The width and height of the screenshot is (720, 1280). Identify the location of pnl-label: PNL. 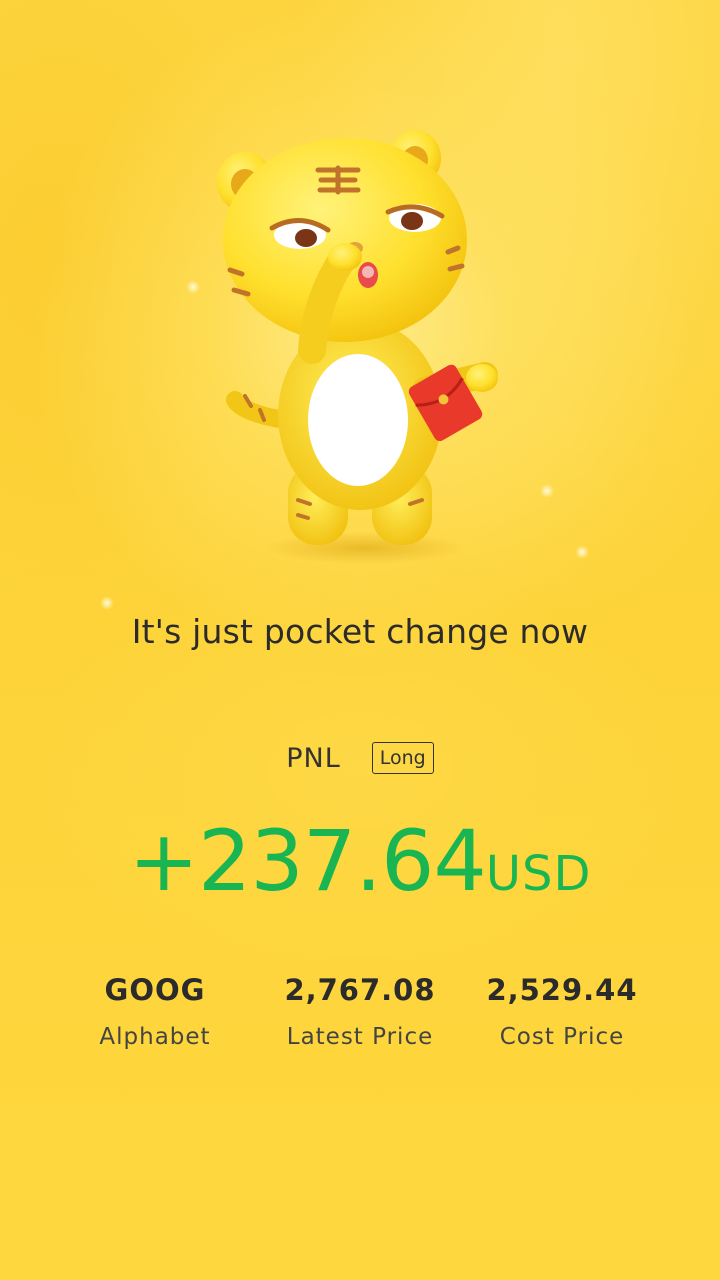
(313, 758).